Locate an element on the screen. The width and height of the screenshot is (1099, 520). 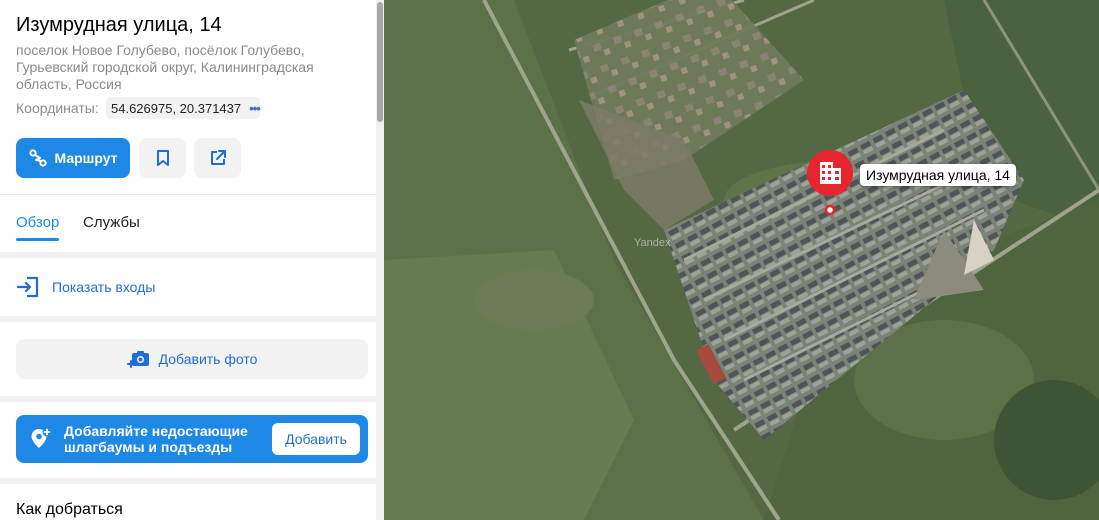
location-plus-icon is located at coordinates (41, 437).